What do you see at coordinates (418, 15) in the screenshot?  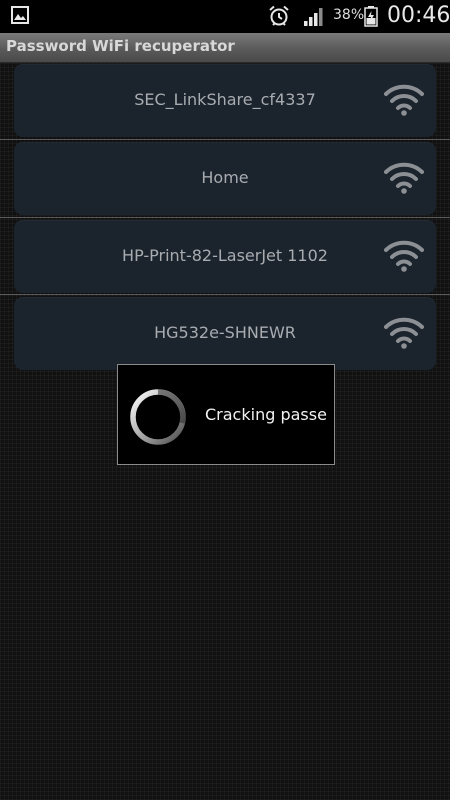 I see `clock: 00:46` at bounding box center [418, 15].